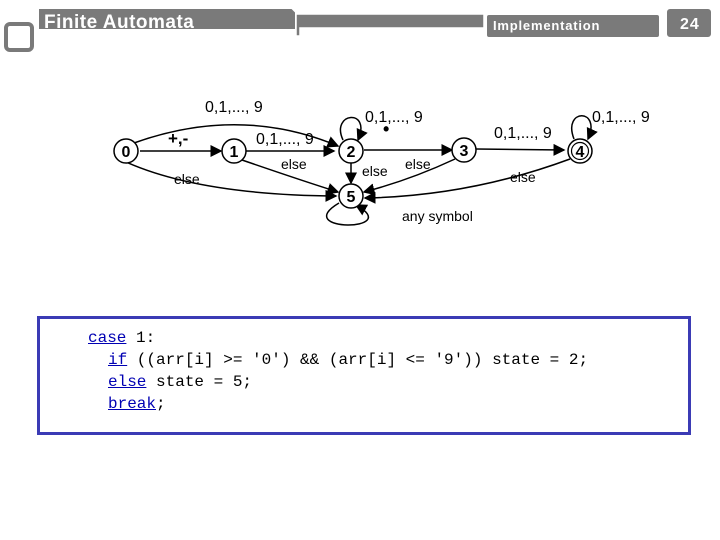 The image size is (720, 540). What do you see at coordinates (161, 404) in the screenshot?
I see `code-break-rest: ;` at bounding box center [161, 404].